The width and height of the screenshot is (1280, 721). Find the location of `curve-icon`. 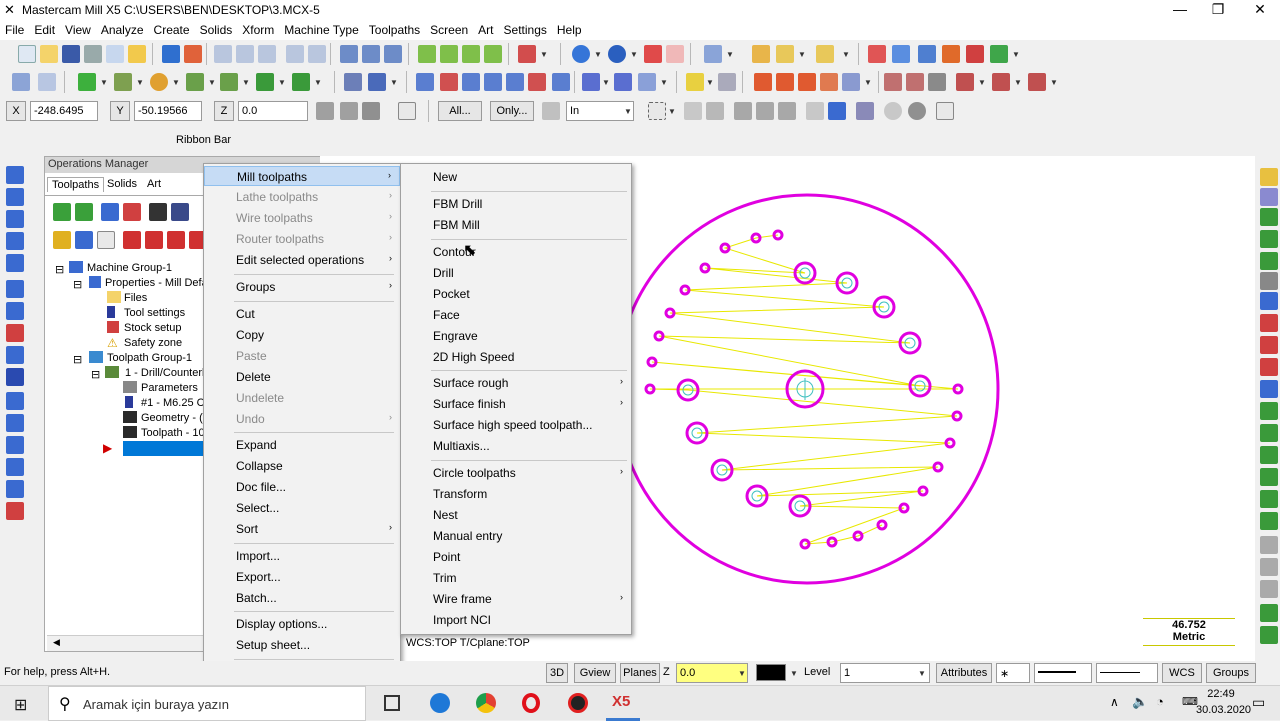

curve-icon is located at coordinates (265, 82).